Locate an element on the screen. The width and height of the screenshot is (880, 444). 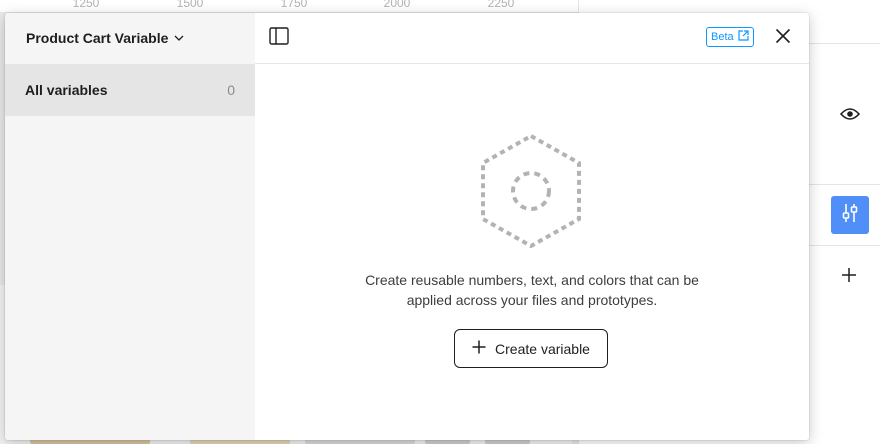
ruler-tick: 1750 is located at coordinates (294, 5).